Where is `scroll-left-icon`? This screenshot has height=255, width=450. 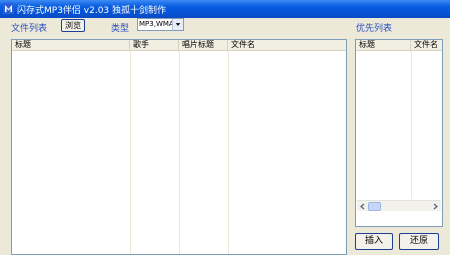 scroll-left-icon is located at coordinates (362, 206).